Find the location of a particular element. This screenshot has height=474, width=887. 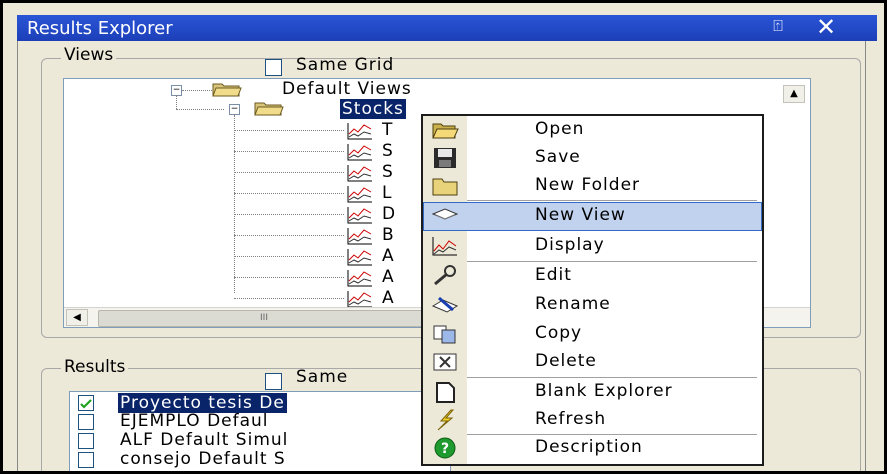

same-grid-label: Same Grid is located at coordinates (345, 65).